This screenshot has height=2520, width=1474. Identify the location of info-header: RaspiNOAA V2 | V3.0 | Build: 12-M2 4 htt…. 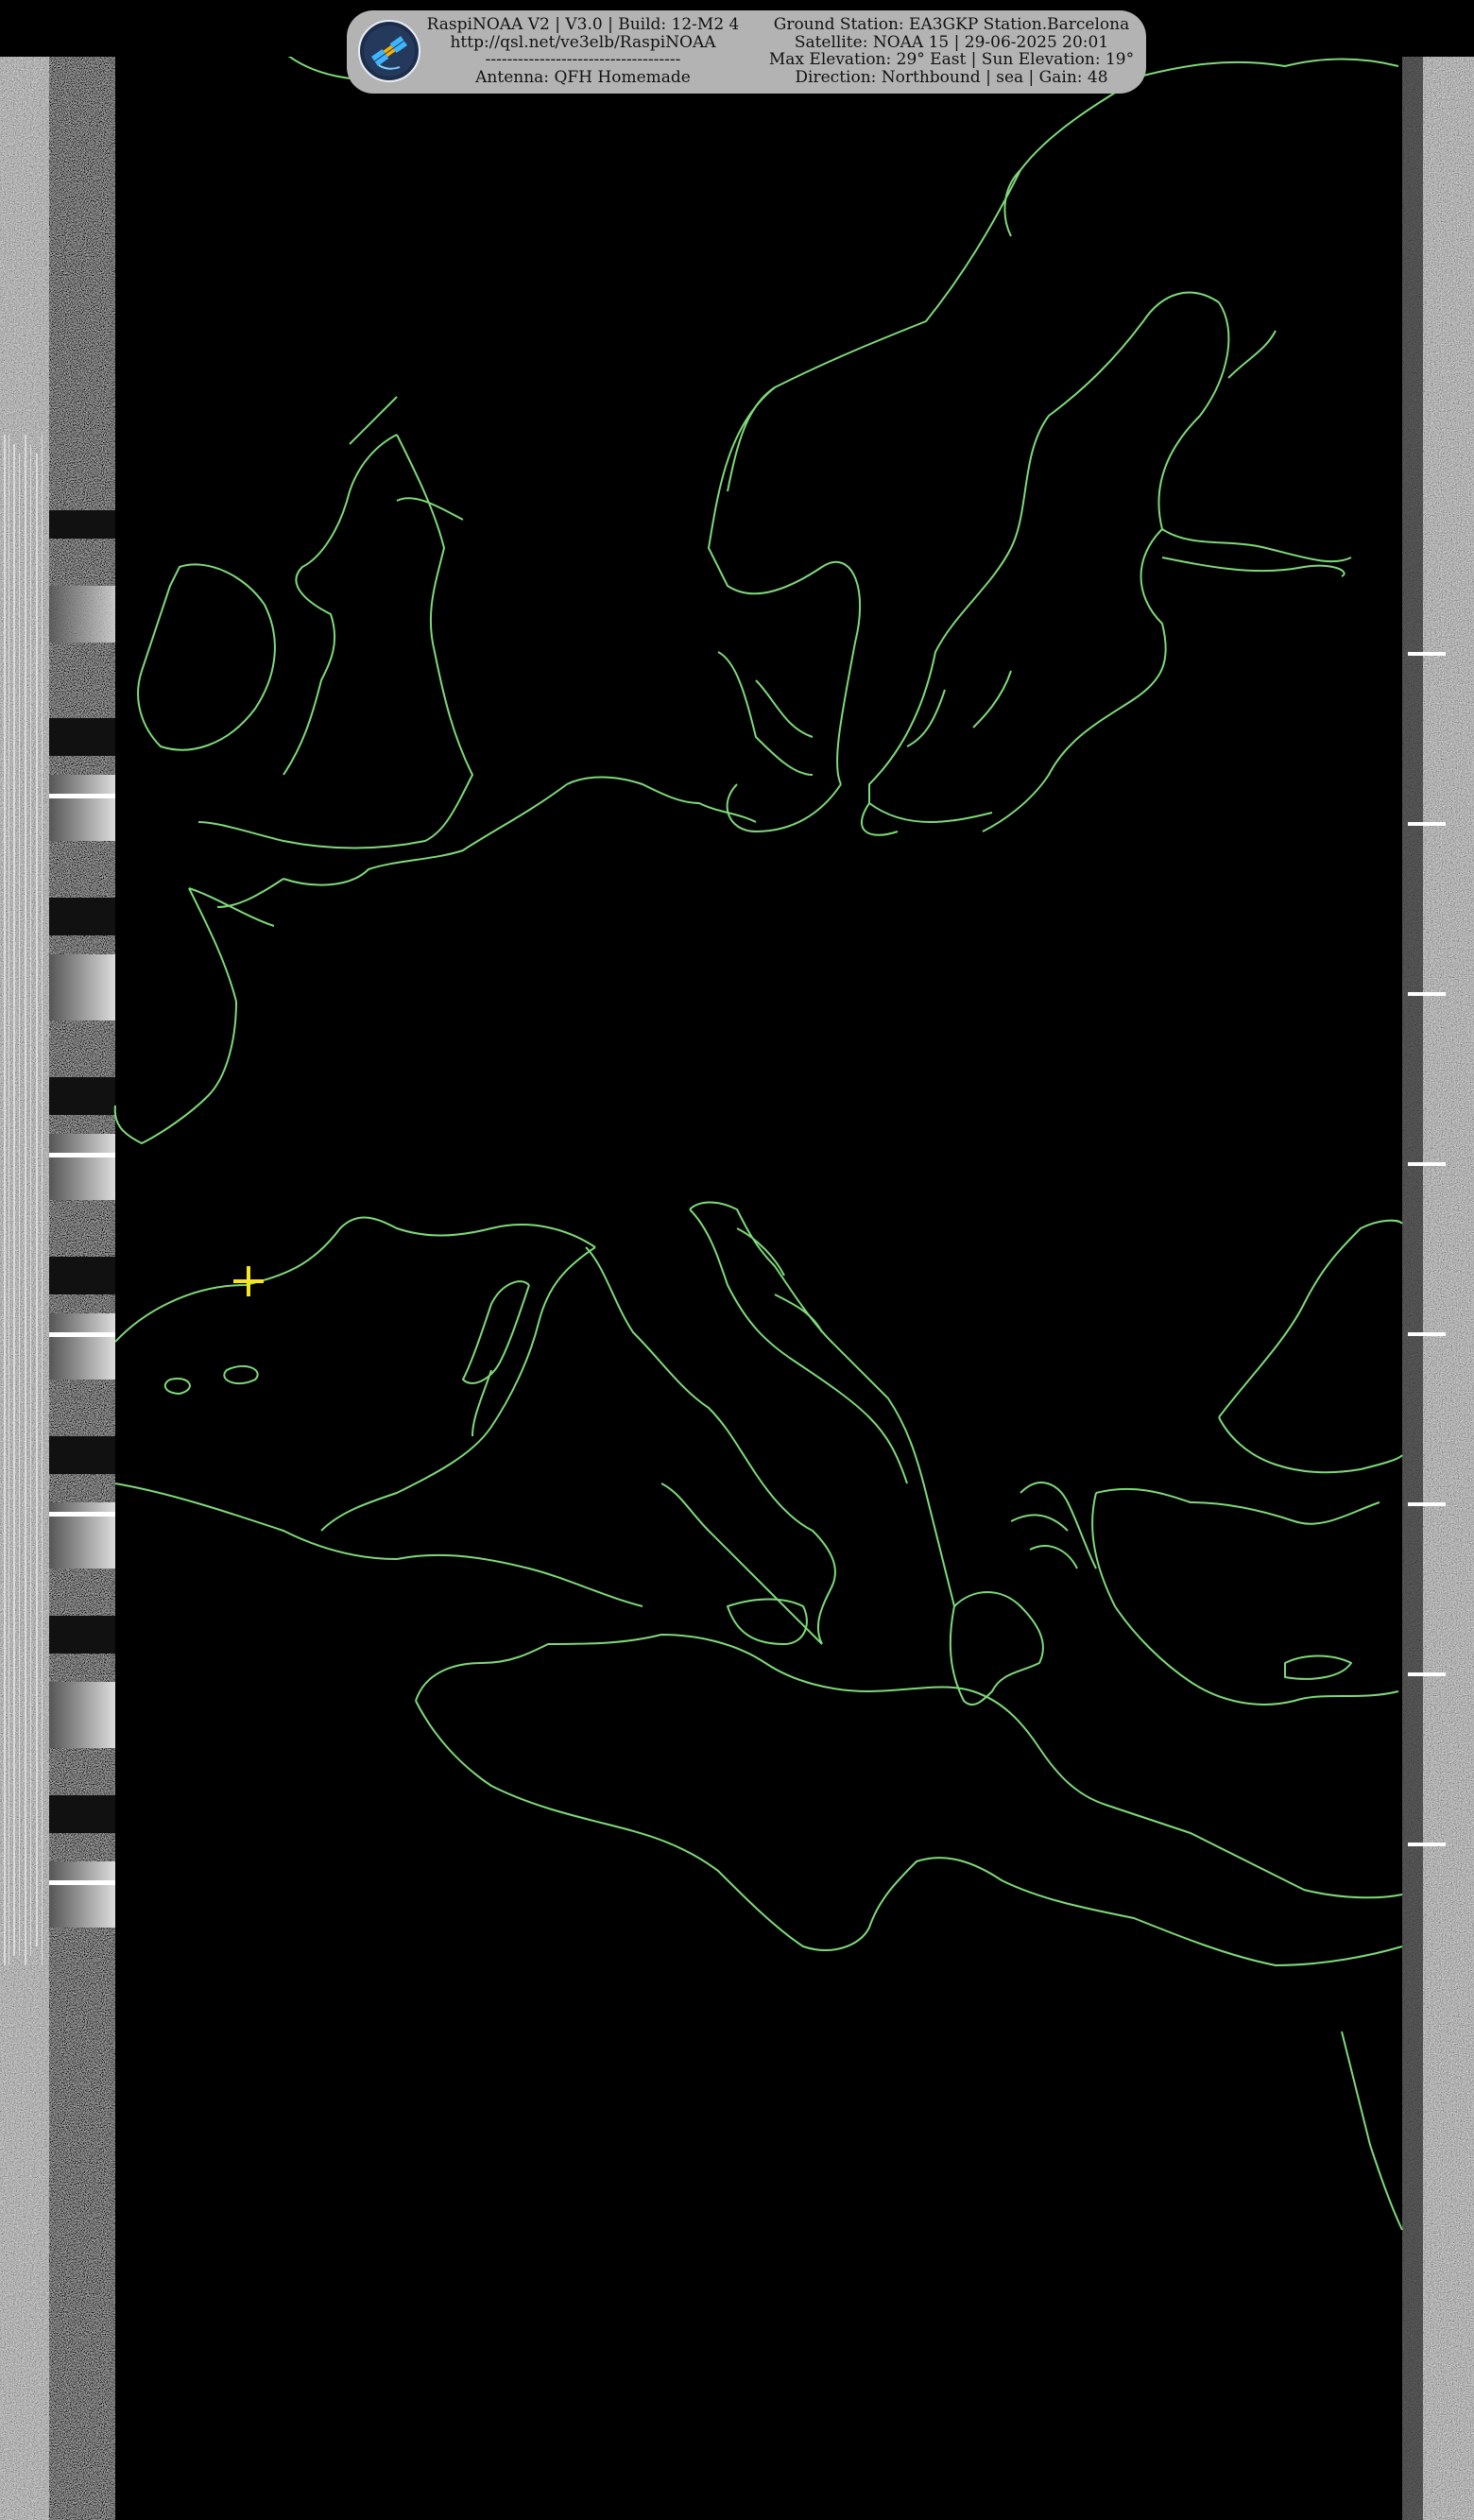
(747, 52).